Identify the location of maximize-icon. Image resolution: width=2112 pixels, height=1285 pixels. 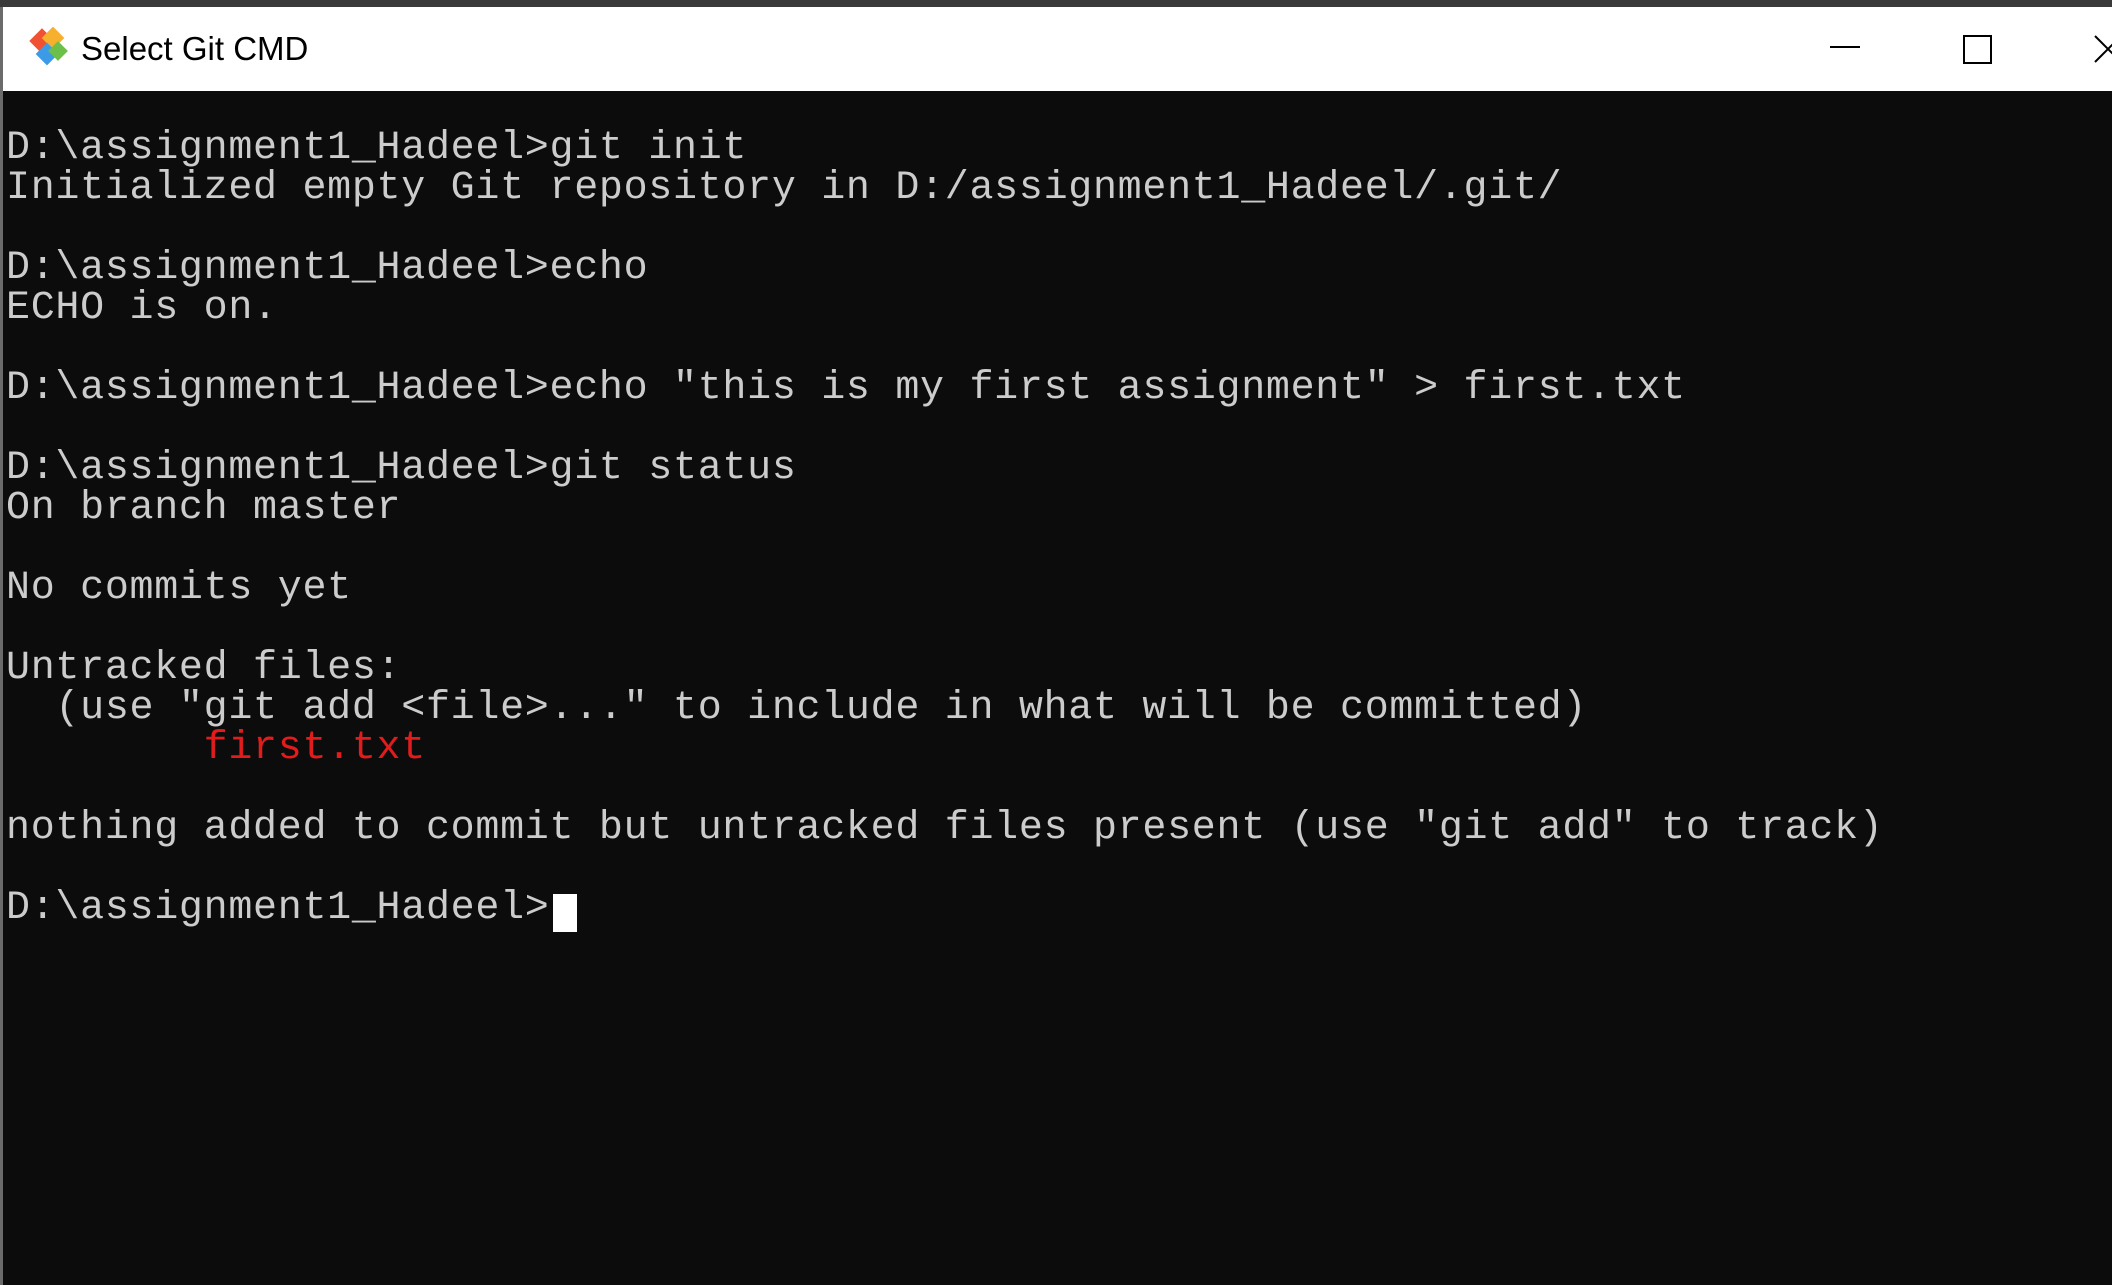
(1977, 49).